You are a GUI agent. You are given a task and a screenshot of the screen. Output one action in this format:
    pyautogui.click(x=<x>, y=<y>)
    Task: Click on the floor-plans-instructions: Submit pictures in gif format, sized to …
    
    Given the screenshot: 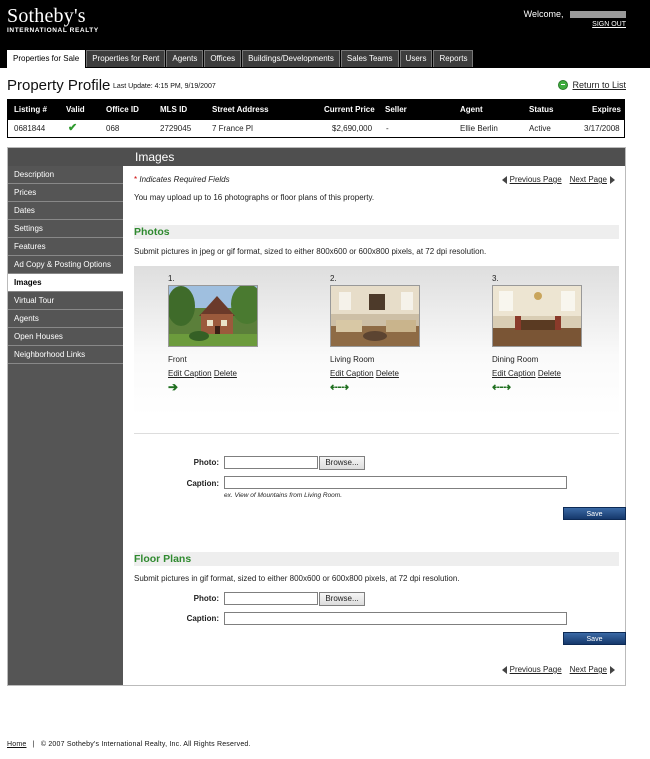 What is the action you would take?
    pyautogui.click(x=297, y=578)
    